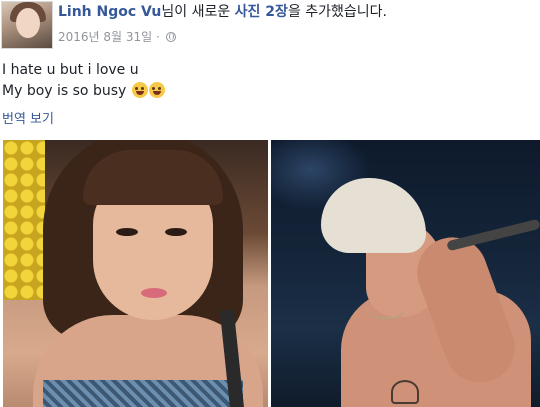 The width and height of the screenshot is (540, 407). What do you see at coordinates (127, 232) in the screenshot?
I see `photo-eye-left` at bounding box center [127, 232].